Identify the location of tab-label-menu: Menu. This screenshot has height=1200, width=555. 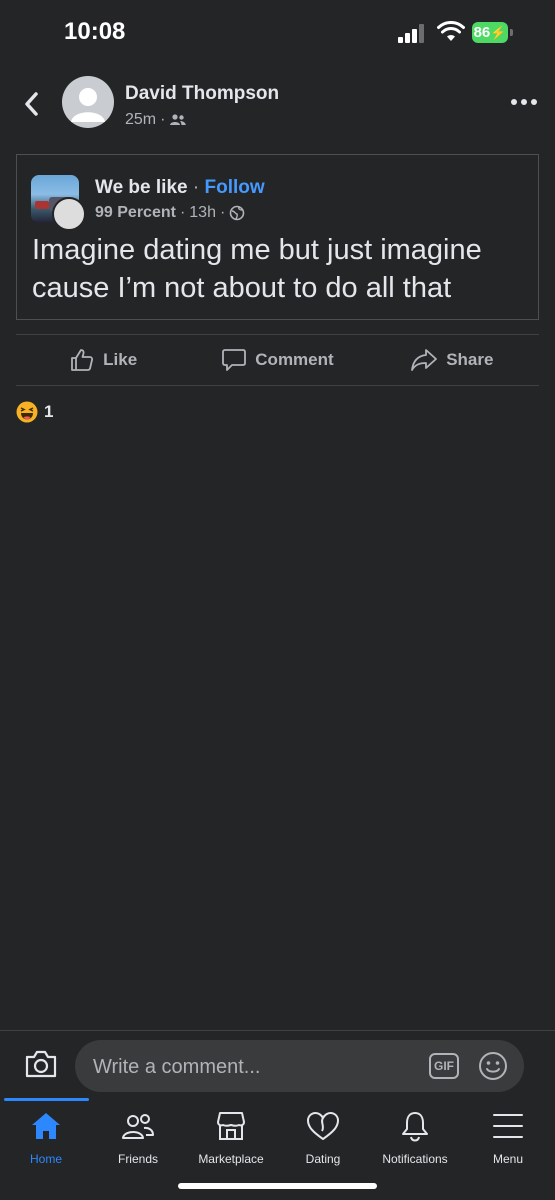
(508, 1159).